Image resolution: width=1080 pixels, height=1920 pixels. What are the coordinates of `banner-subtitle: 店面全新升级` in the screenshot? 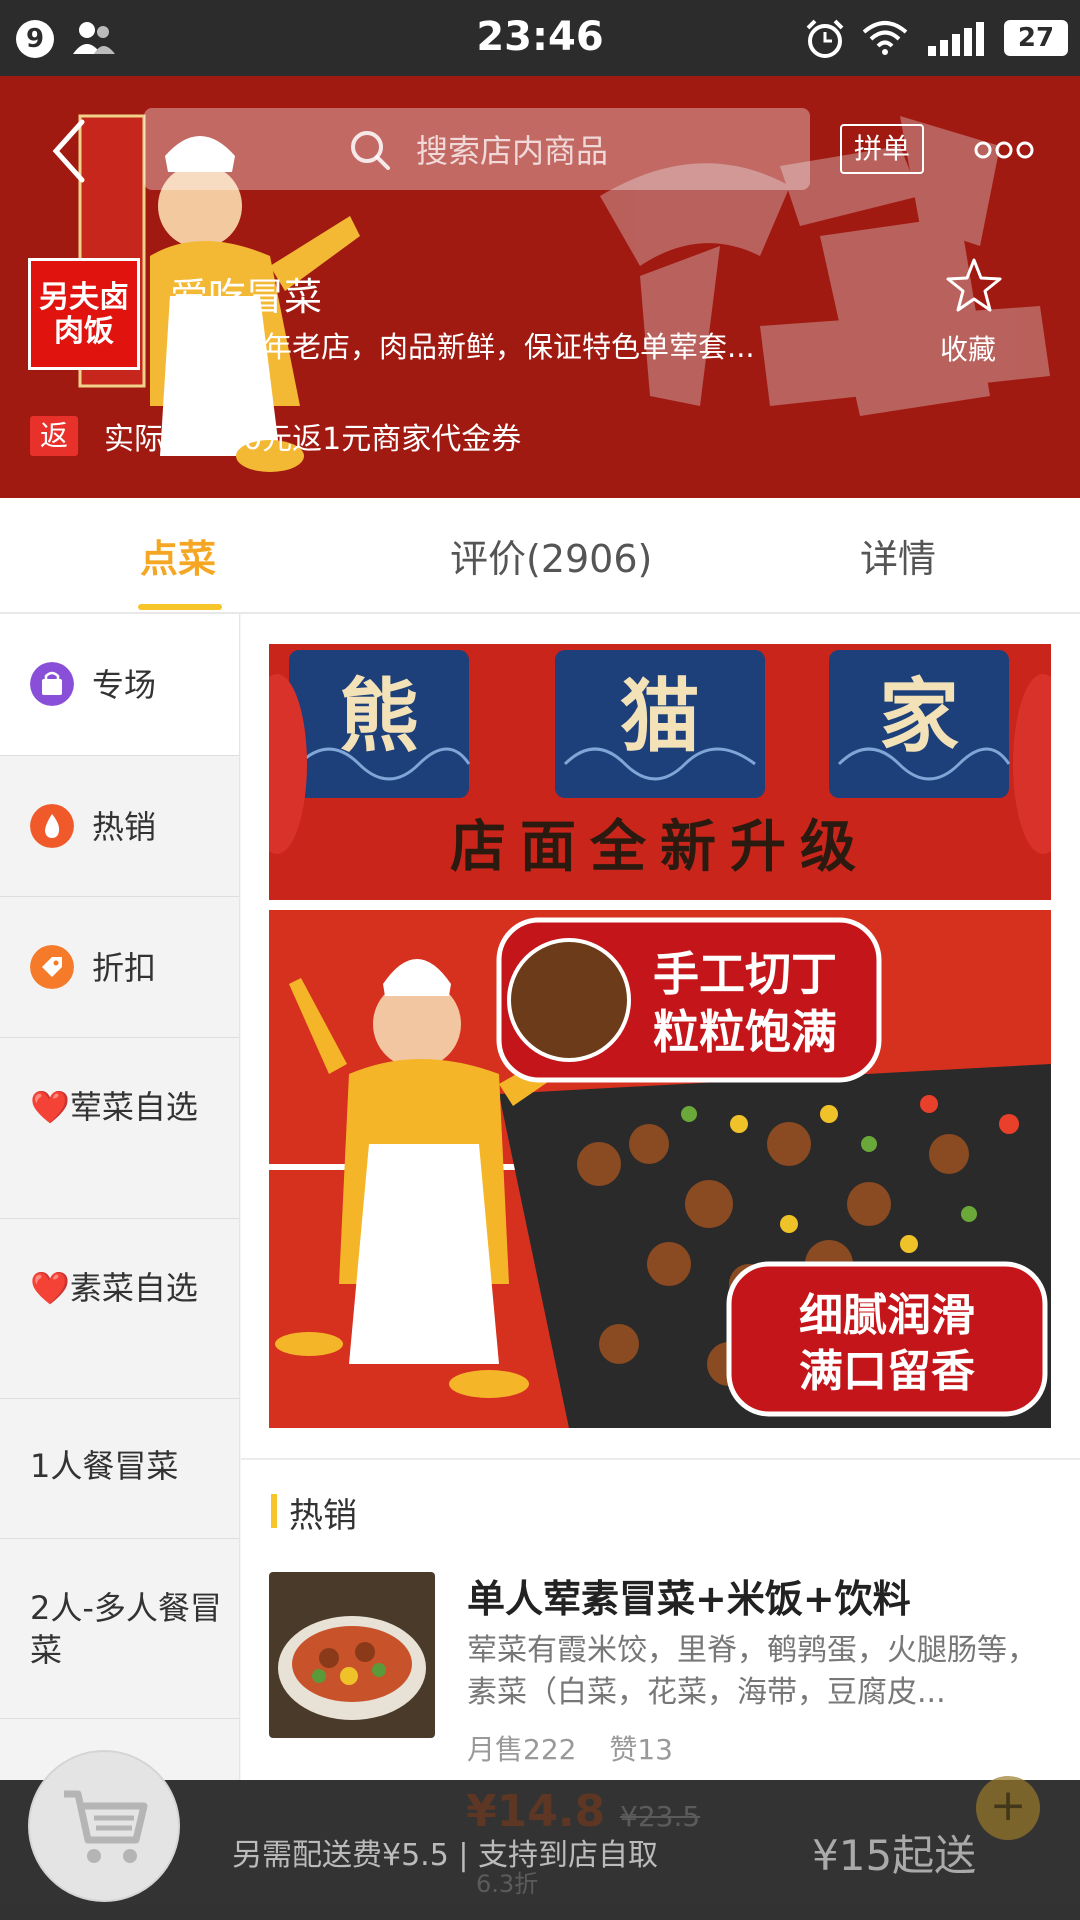 It's located at (660, 847).